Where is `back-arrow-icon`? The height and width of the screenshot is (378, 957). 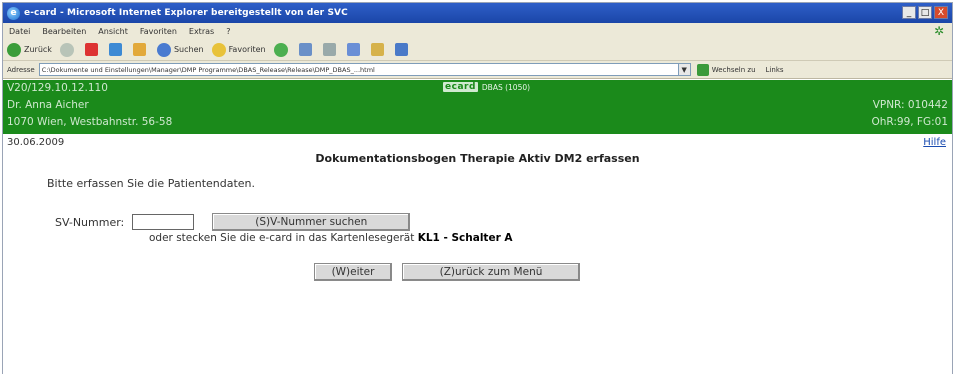 back-arrow-icon is located at coordinates (14, 49).